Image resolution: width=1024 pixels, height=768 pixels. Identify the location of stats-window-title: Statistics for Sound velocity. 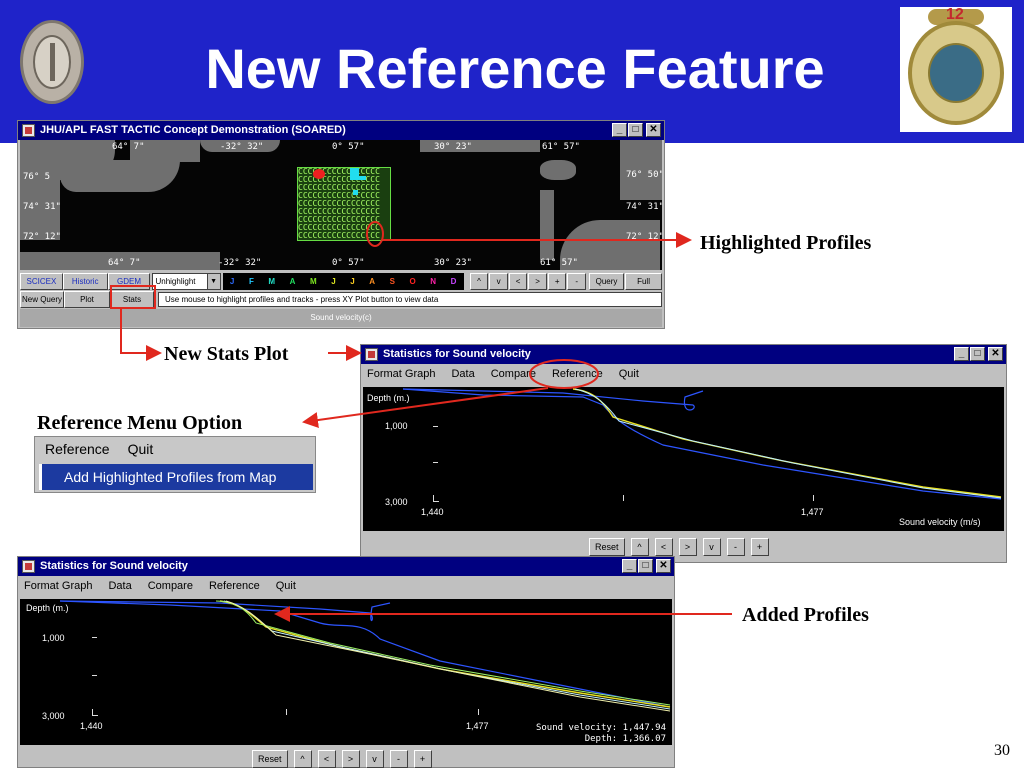
(114, 566).